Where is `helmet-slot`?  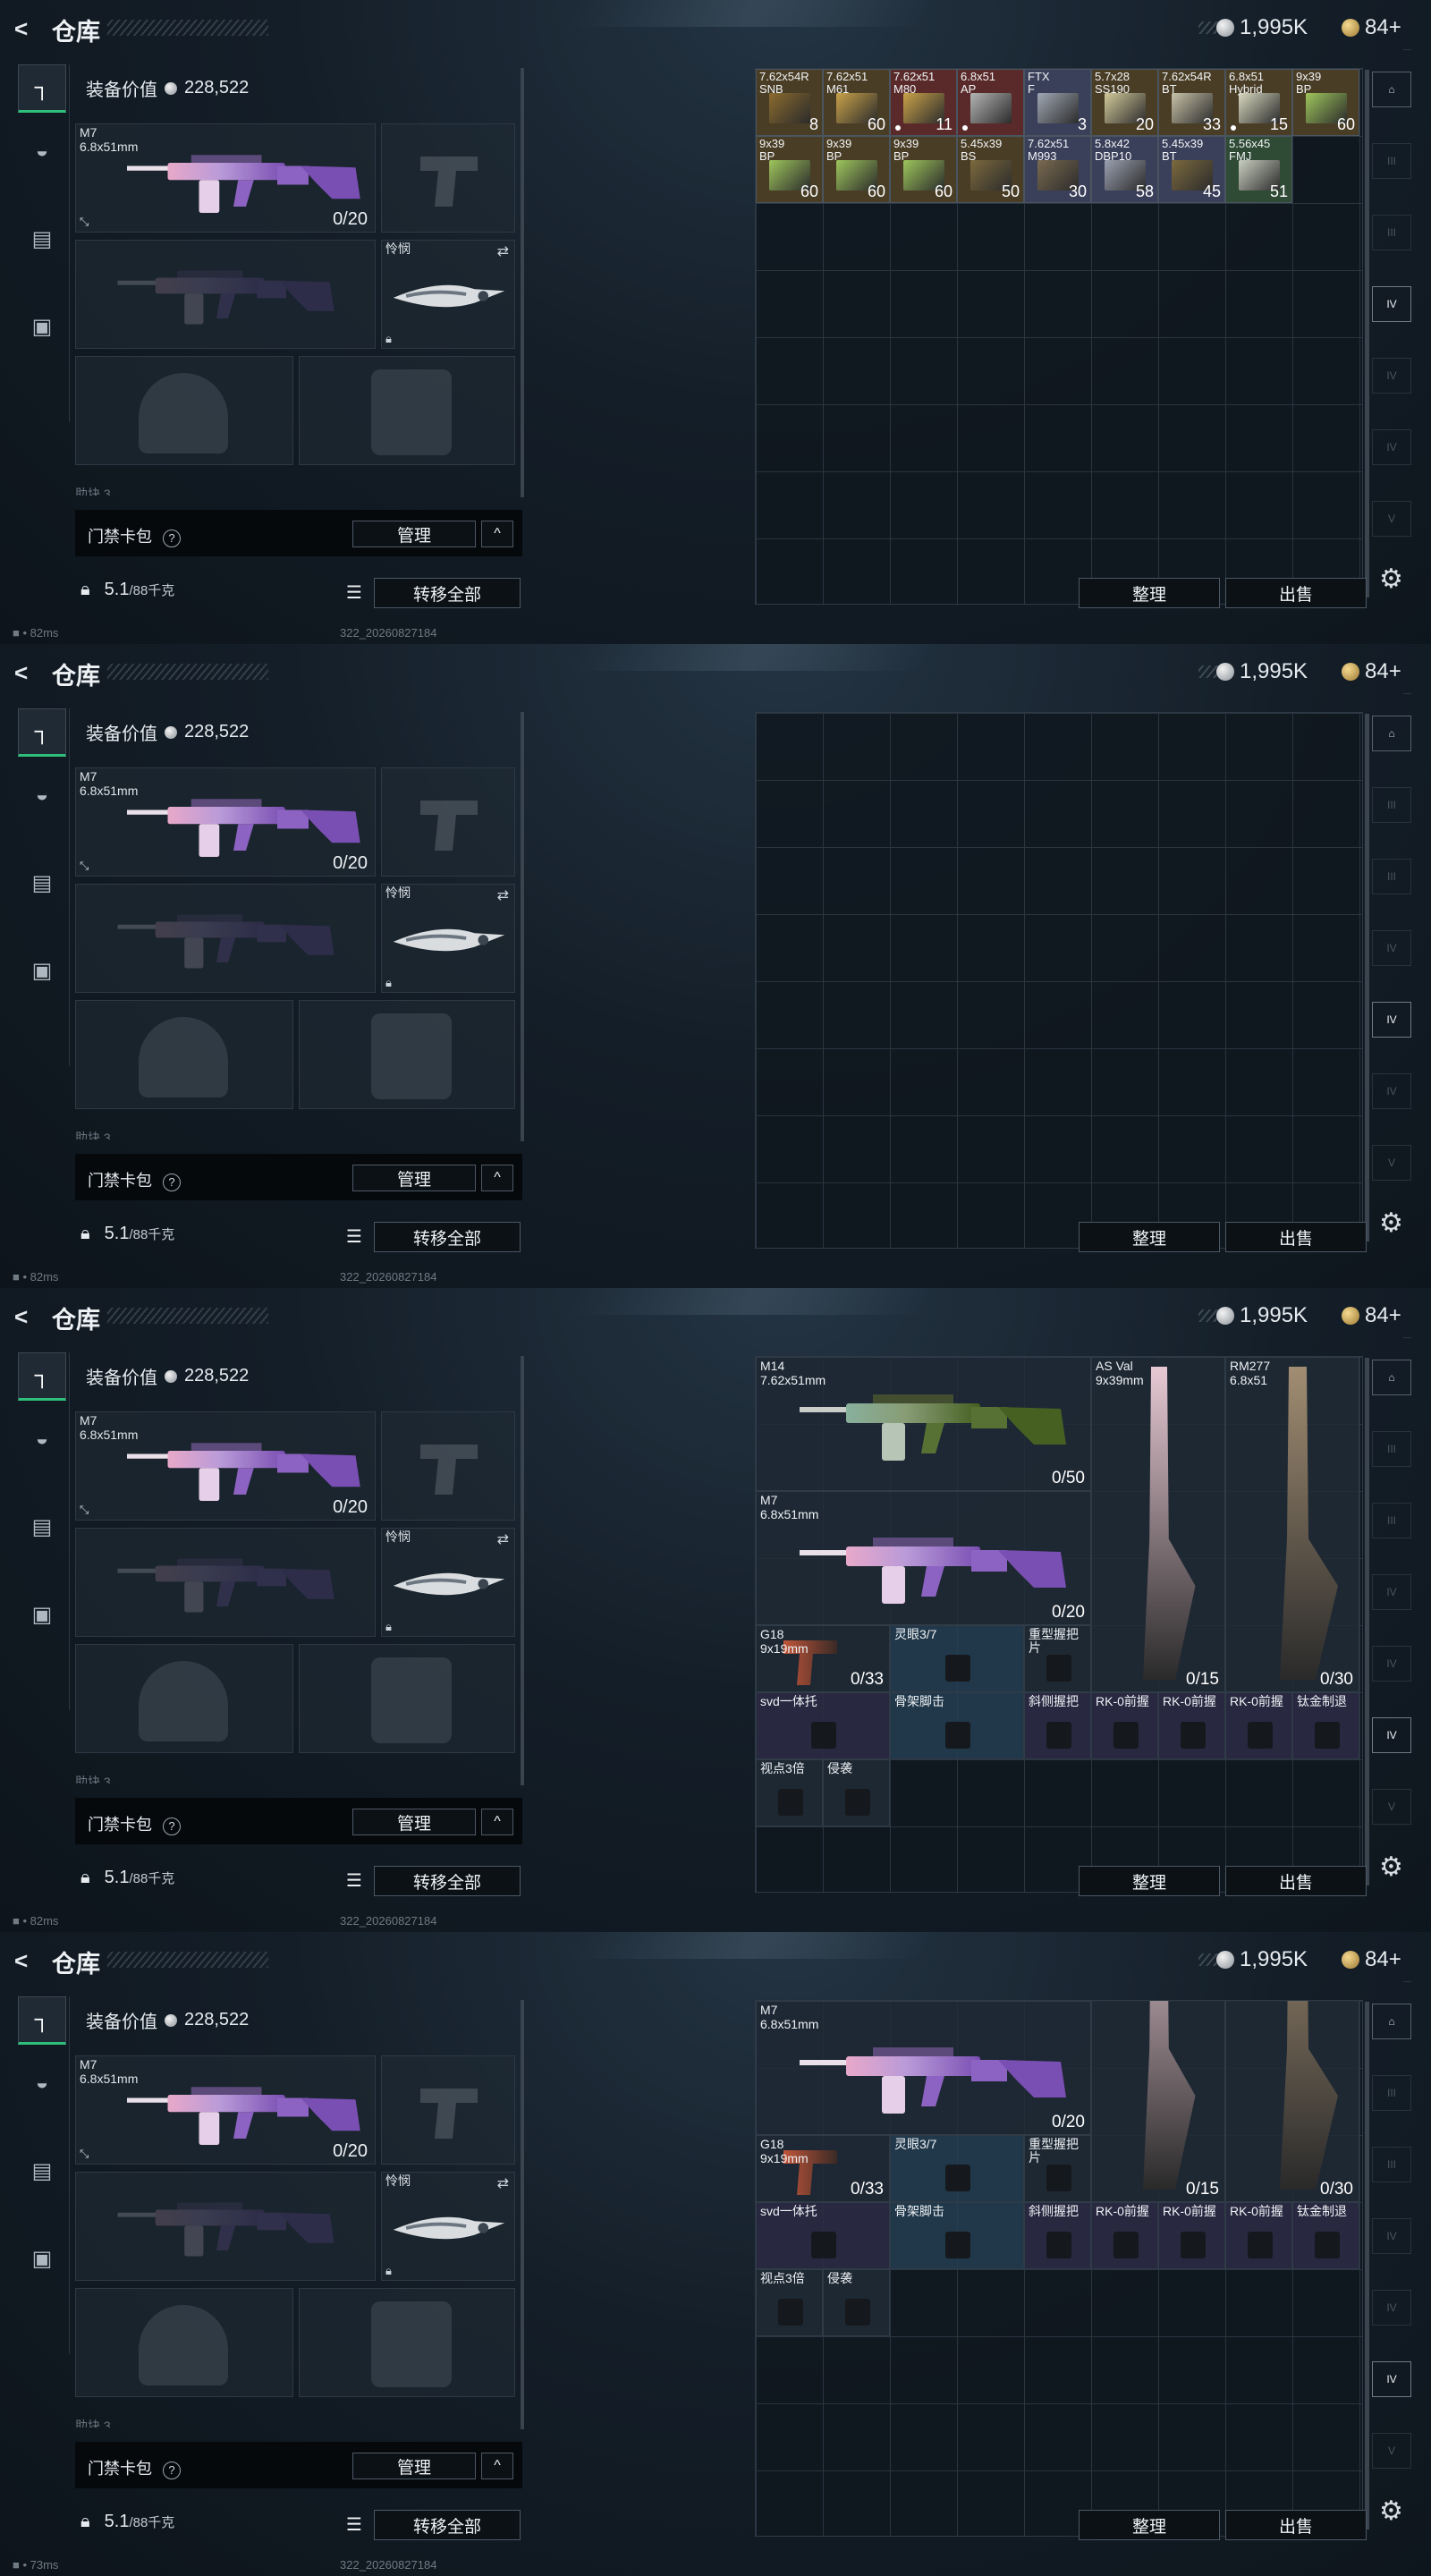 helmet-slot is located at coordinates (184, 1698).